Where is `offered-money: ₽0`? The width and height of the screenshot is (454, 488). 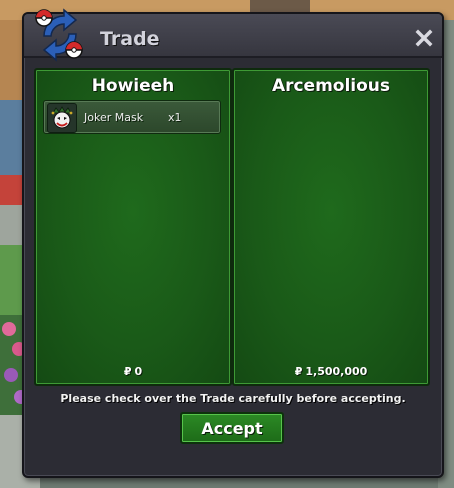
offered-money: ₽0 is located at coordinates (133, 371).